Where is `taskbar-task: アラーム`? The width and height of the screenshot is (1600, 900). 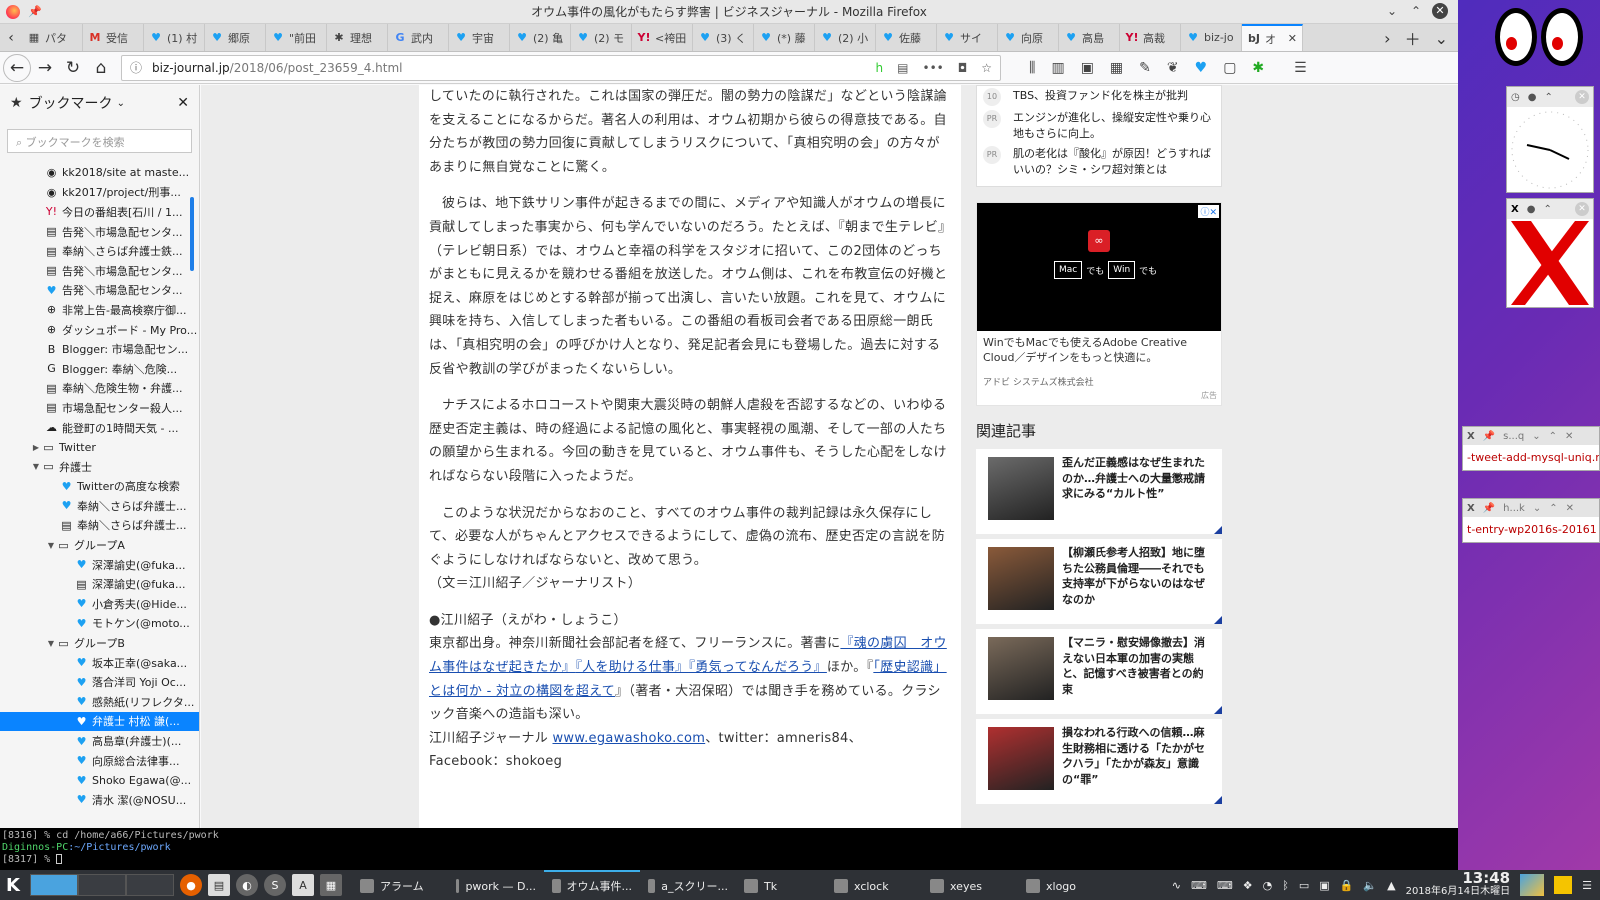
taskbar-task: アラーム is located at coordinates (400, 885).